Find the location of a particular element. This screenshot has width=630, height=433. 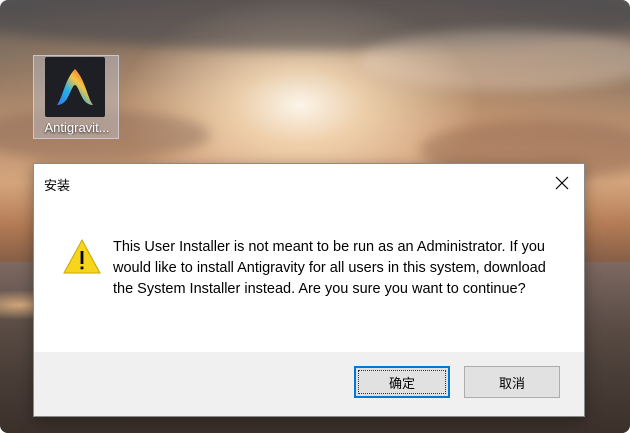

cancel-button-label: 取消 is located at coordinates (511, 384).